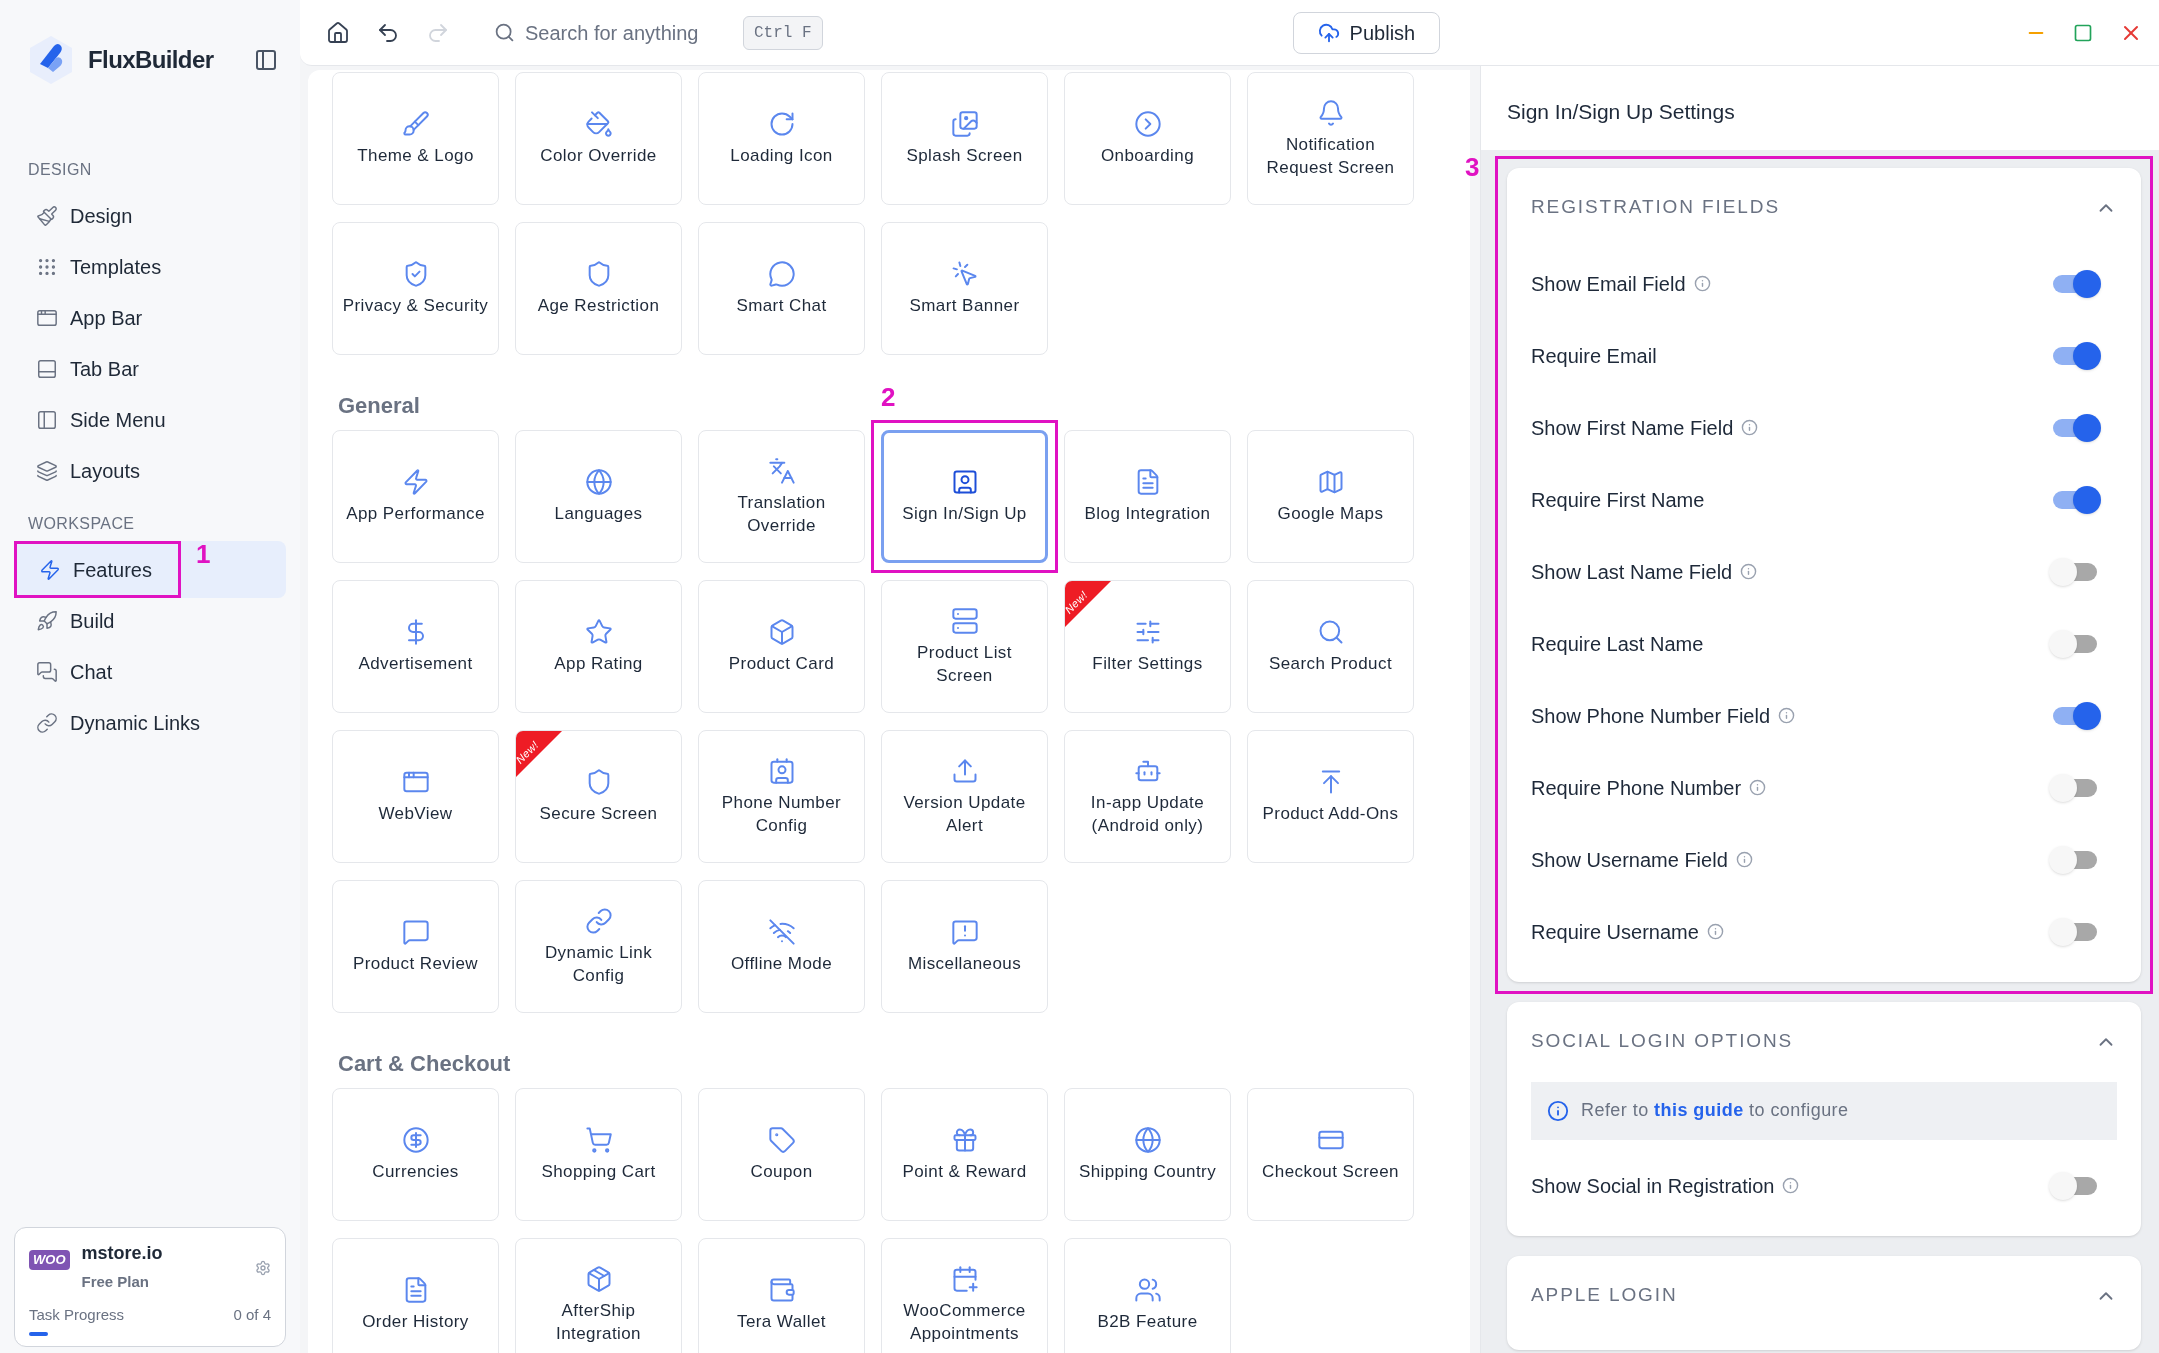 This screenshot has width=2159, height=1353. I want to click on brand-name: FluxBuilder, so click(151, 60).